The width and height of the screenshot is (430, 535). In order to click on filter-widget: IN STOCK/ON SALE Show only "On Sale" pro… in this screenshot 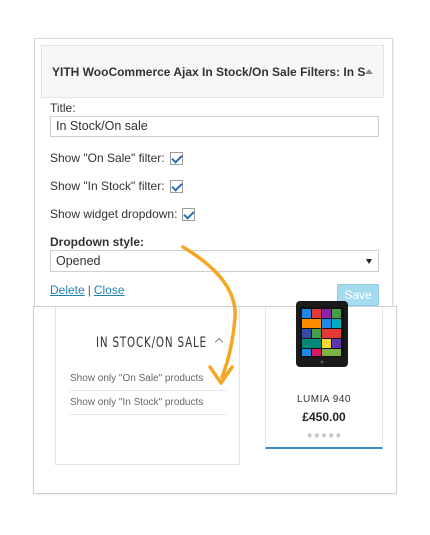, I will do `click(147, 386)`.